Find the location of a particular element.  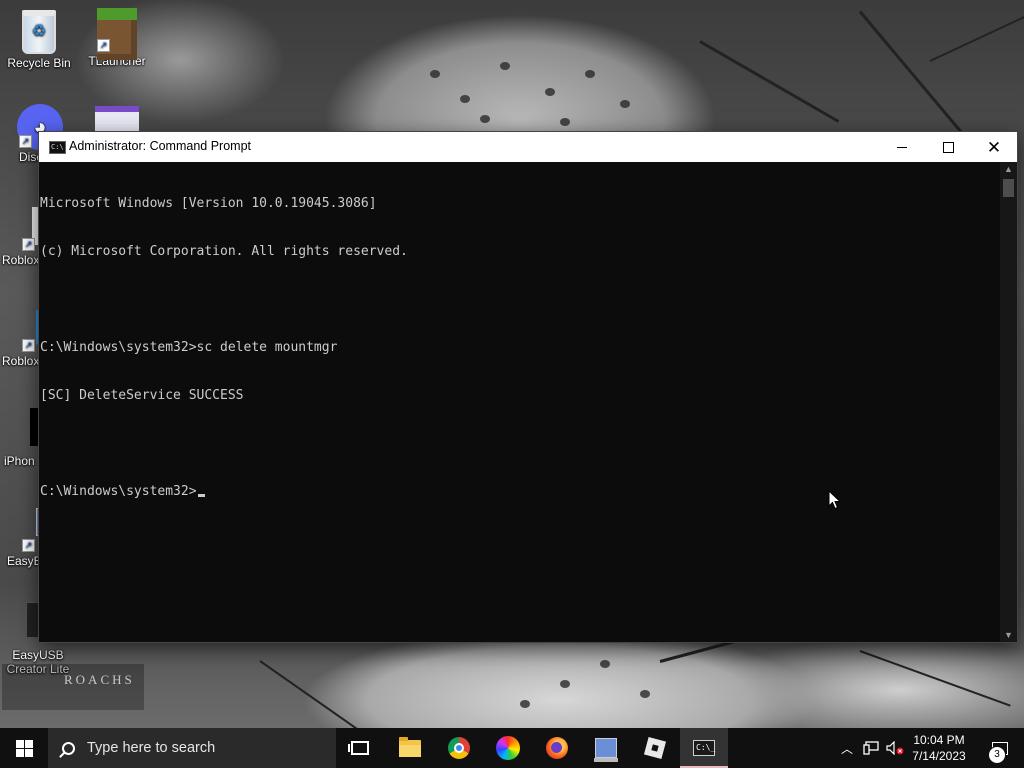

system-clock: 10:04 PM 7/14/2023 is located at coordinates (939, 748).